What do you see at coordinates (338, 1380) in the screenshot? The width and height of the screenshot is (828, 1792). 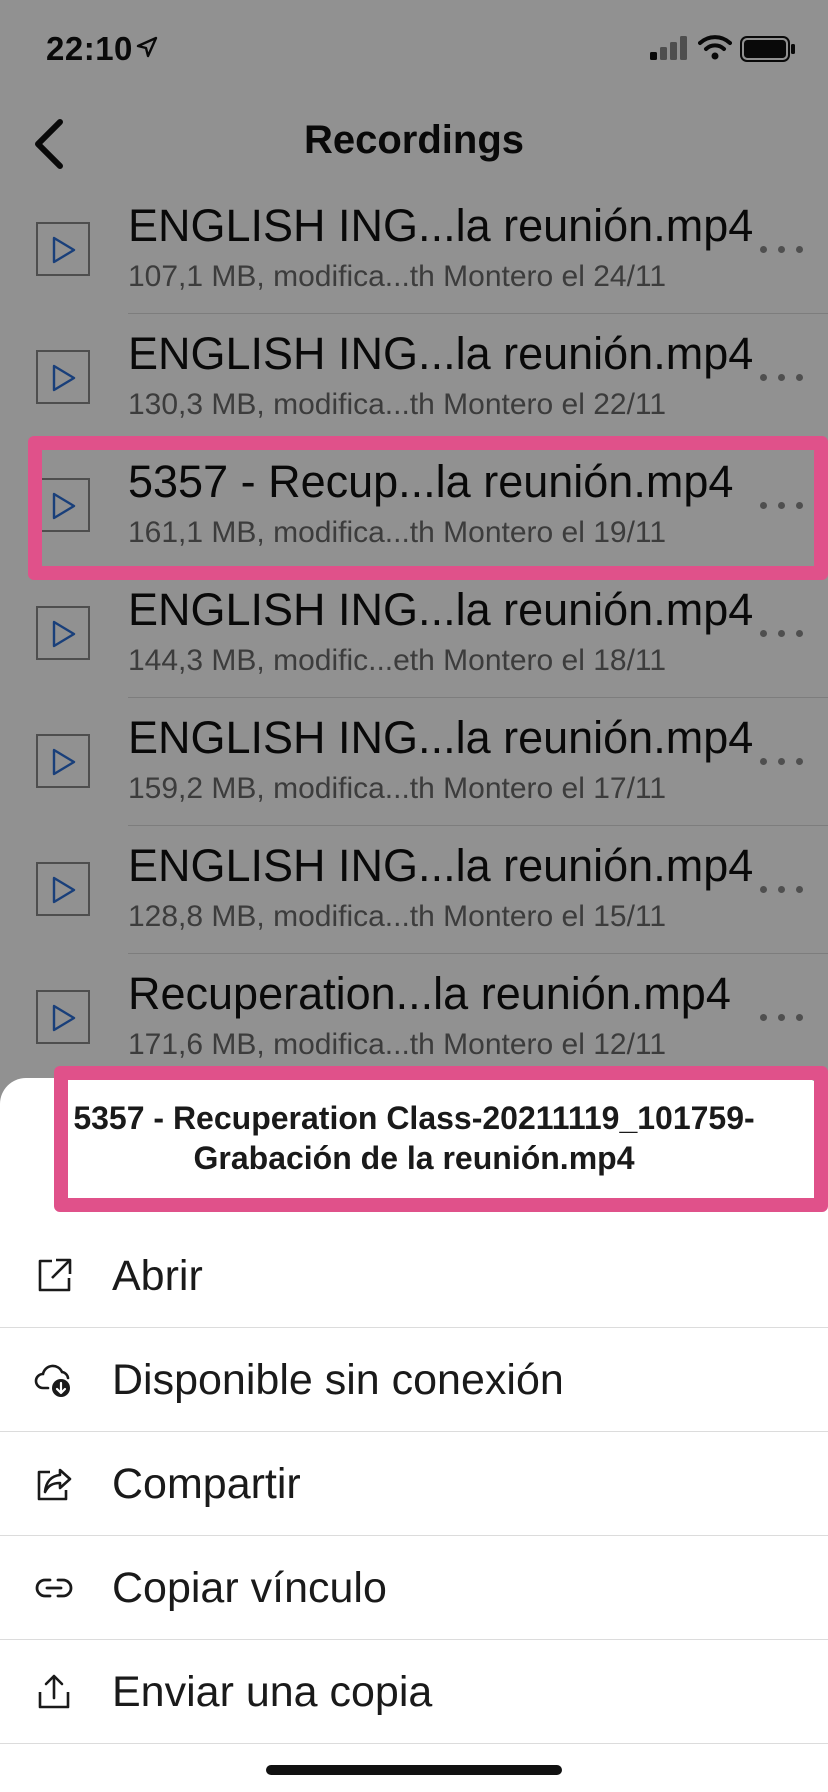 I see `option-label: Disponible sin conexión` at bounding box center [338, 1380].